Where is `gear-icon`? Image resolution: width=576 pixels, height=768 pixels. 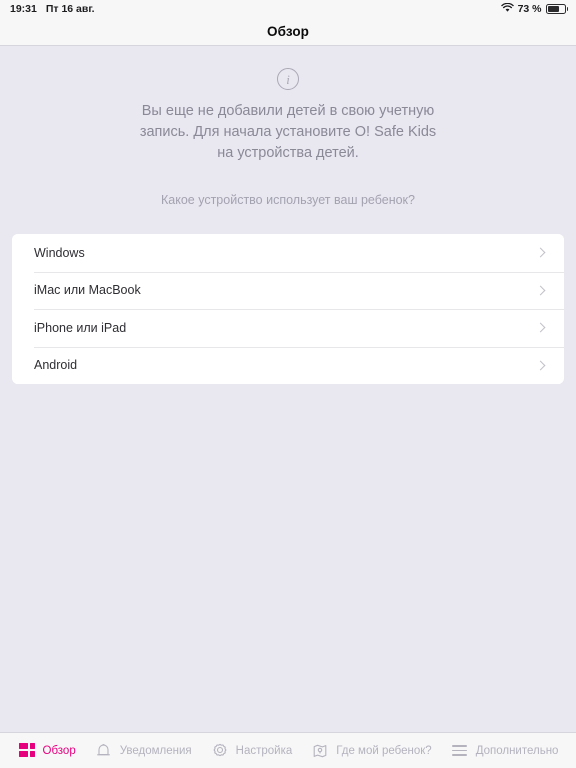 gear-icon is located at coordinates (220, 751).